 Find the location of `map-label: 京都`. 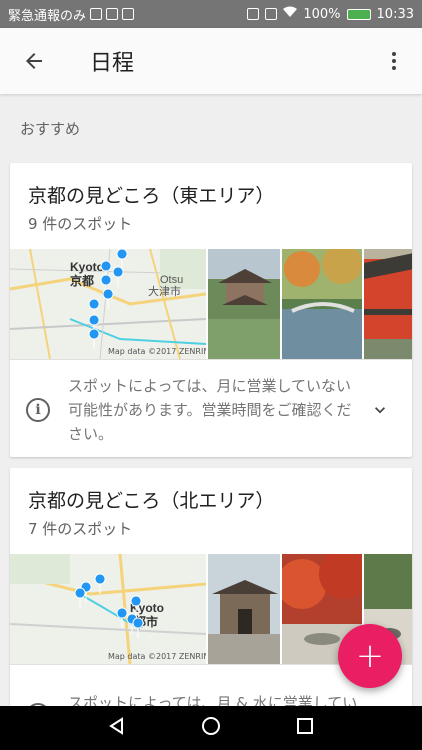

map-label: 京都 is located at coordinates (82, 280).